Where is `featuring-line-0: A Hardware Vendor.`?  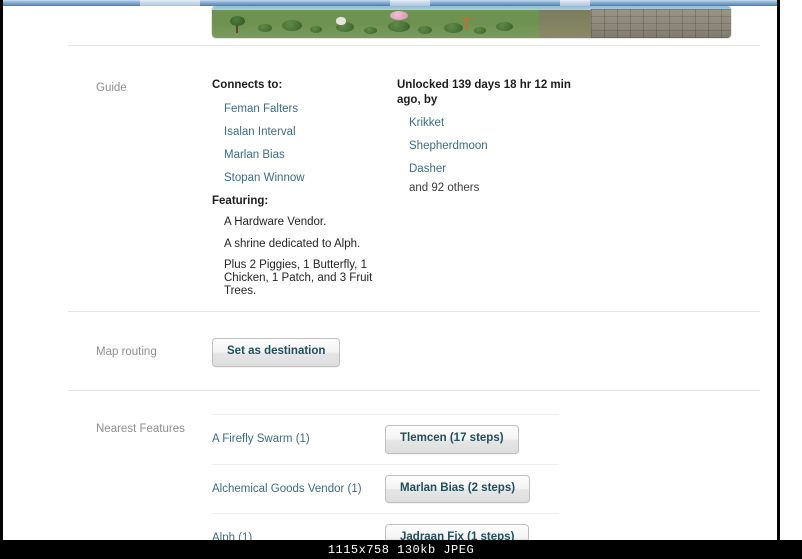 featuring-line-0: A Hardware Vendor. is located at coordinates (275, 221).